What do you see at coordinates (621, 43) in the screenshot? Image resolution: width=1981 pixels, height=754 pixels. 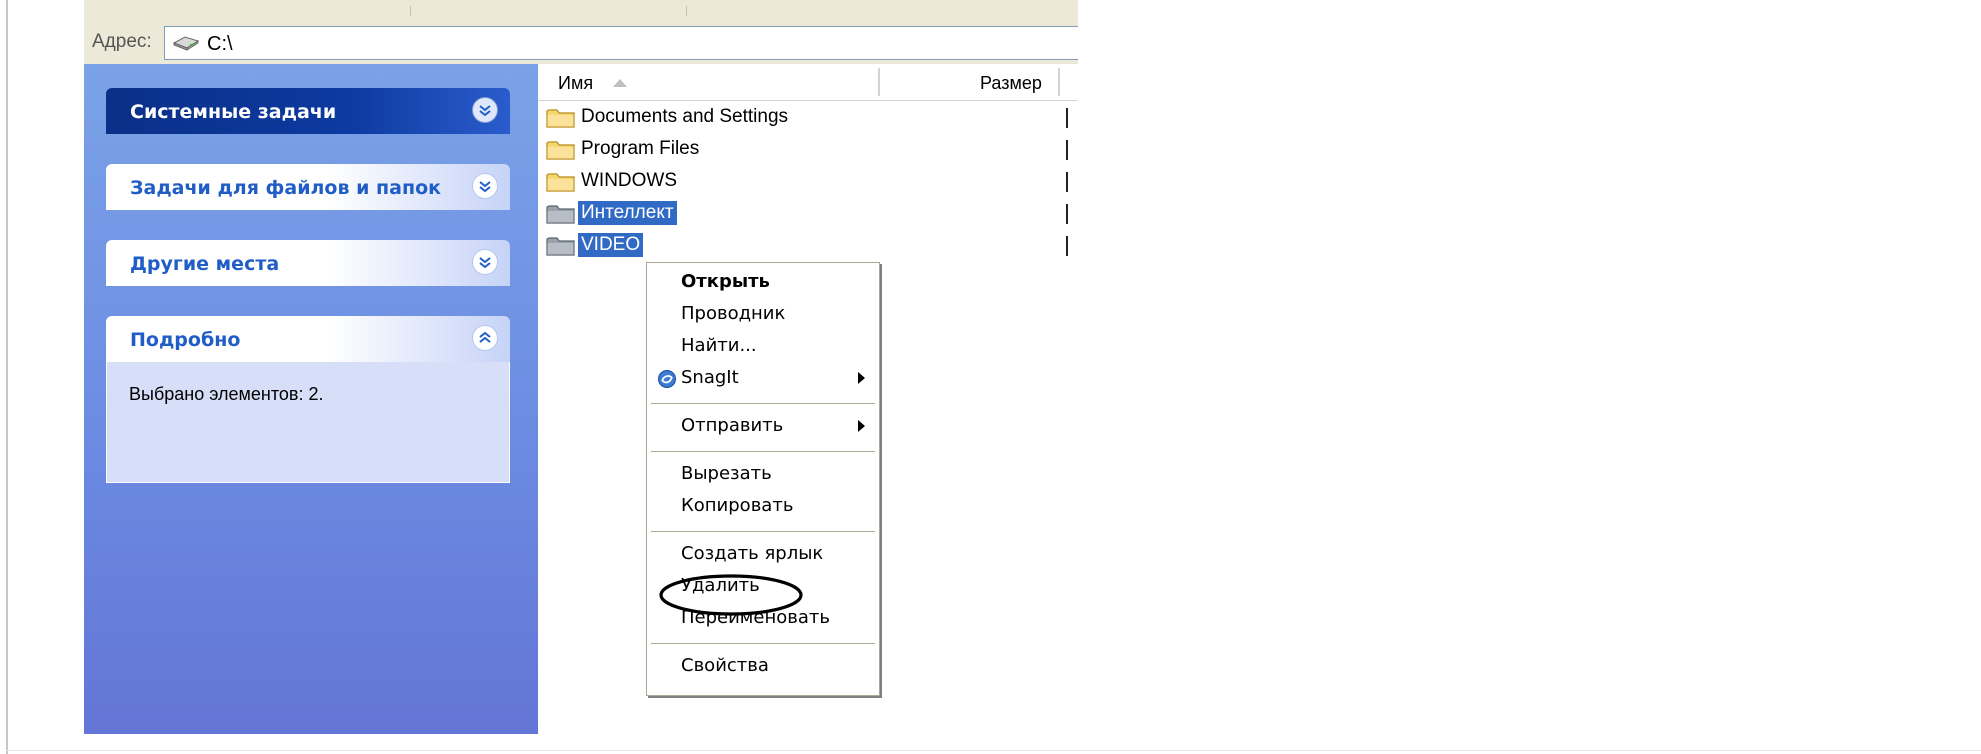 I see `address-field: C:\` at bounding box center [621, 43].